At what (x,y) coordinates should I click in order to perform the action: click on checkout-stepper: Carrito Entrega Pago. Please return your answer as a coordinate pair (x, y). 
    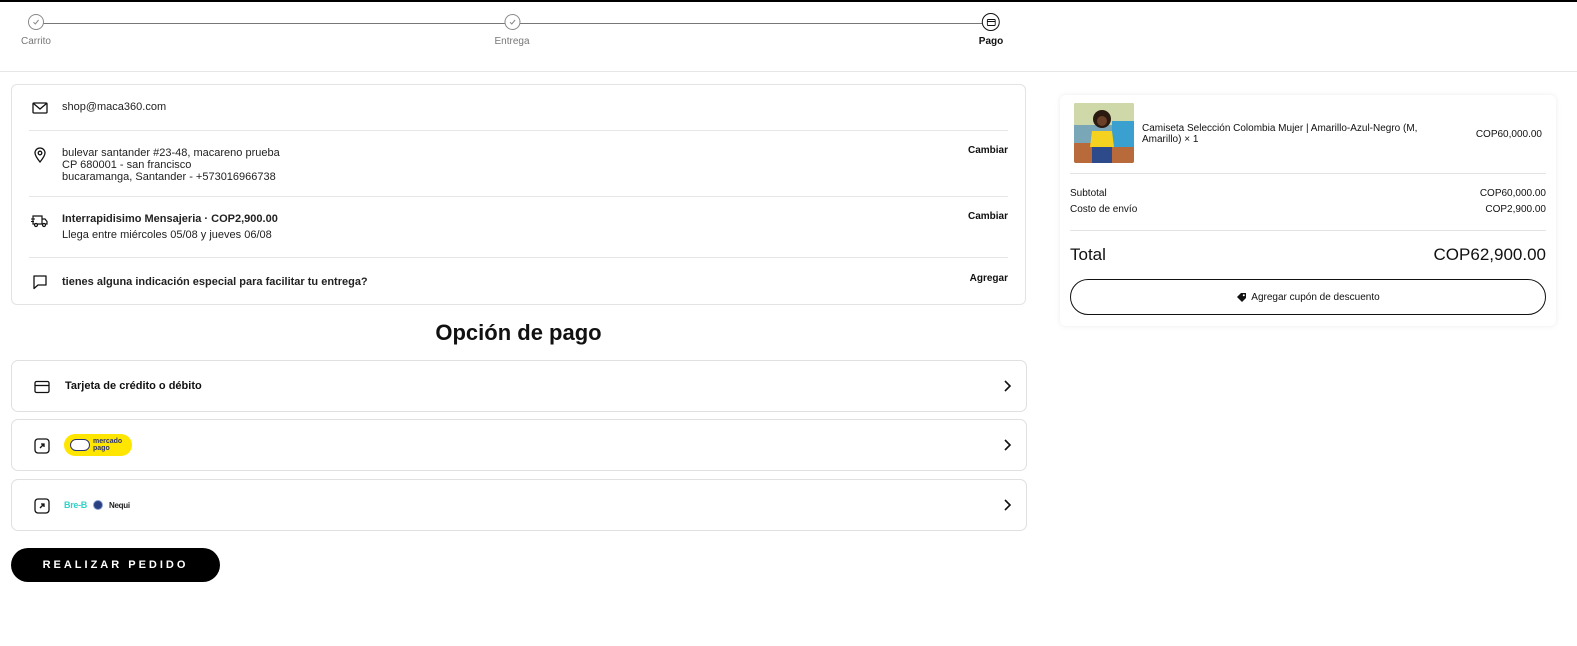
    Looking at the image, I should click on (788, 37).